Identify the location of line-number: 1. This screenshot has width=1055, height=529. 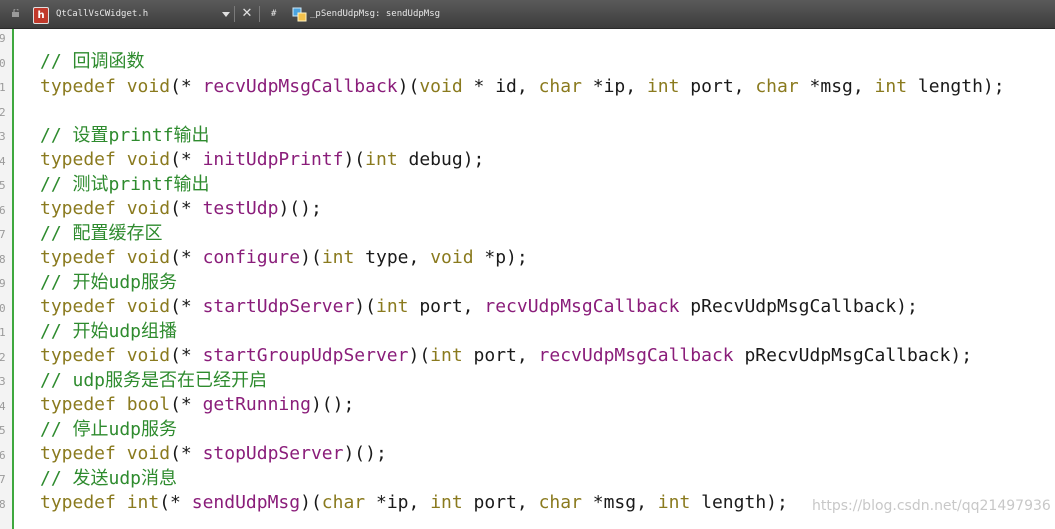
(3, 87).